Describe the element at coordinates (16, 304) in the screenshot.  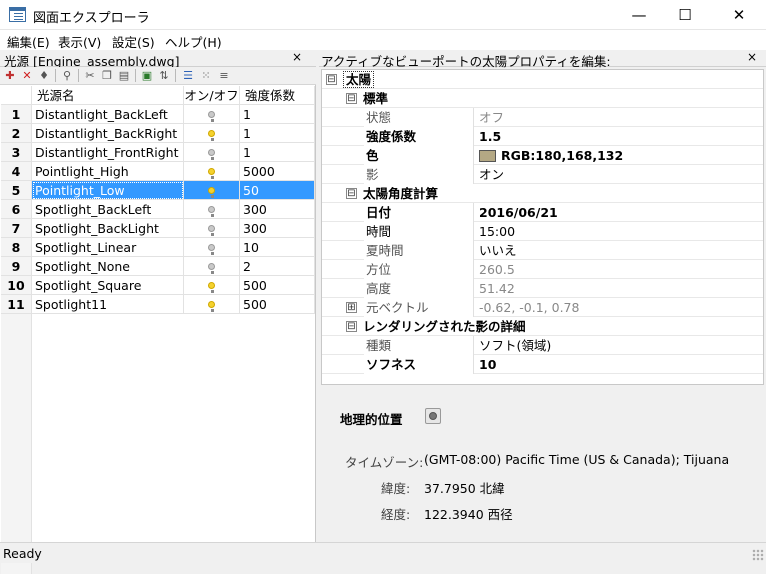
I see `row-number: 11` at that location.